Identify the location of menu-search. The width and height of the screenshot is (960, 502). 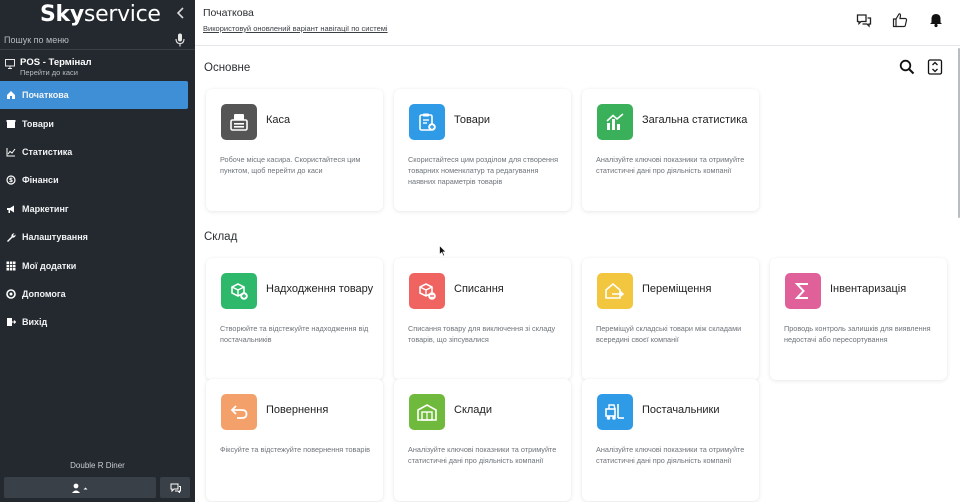
(97, 40).